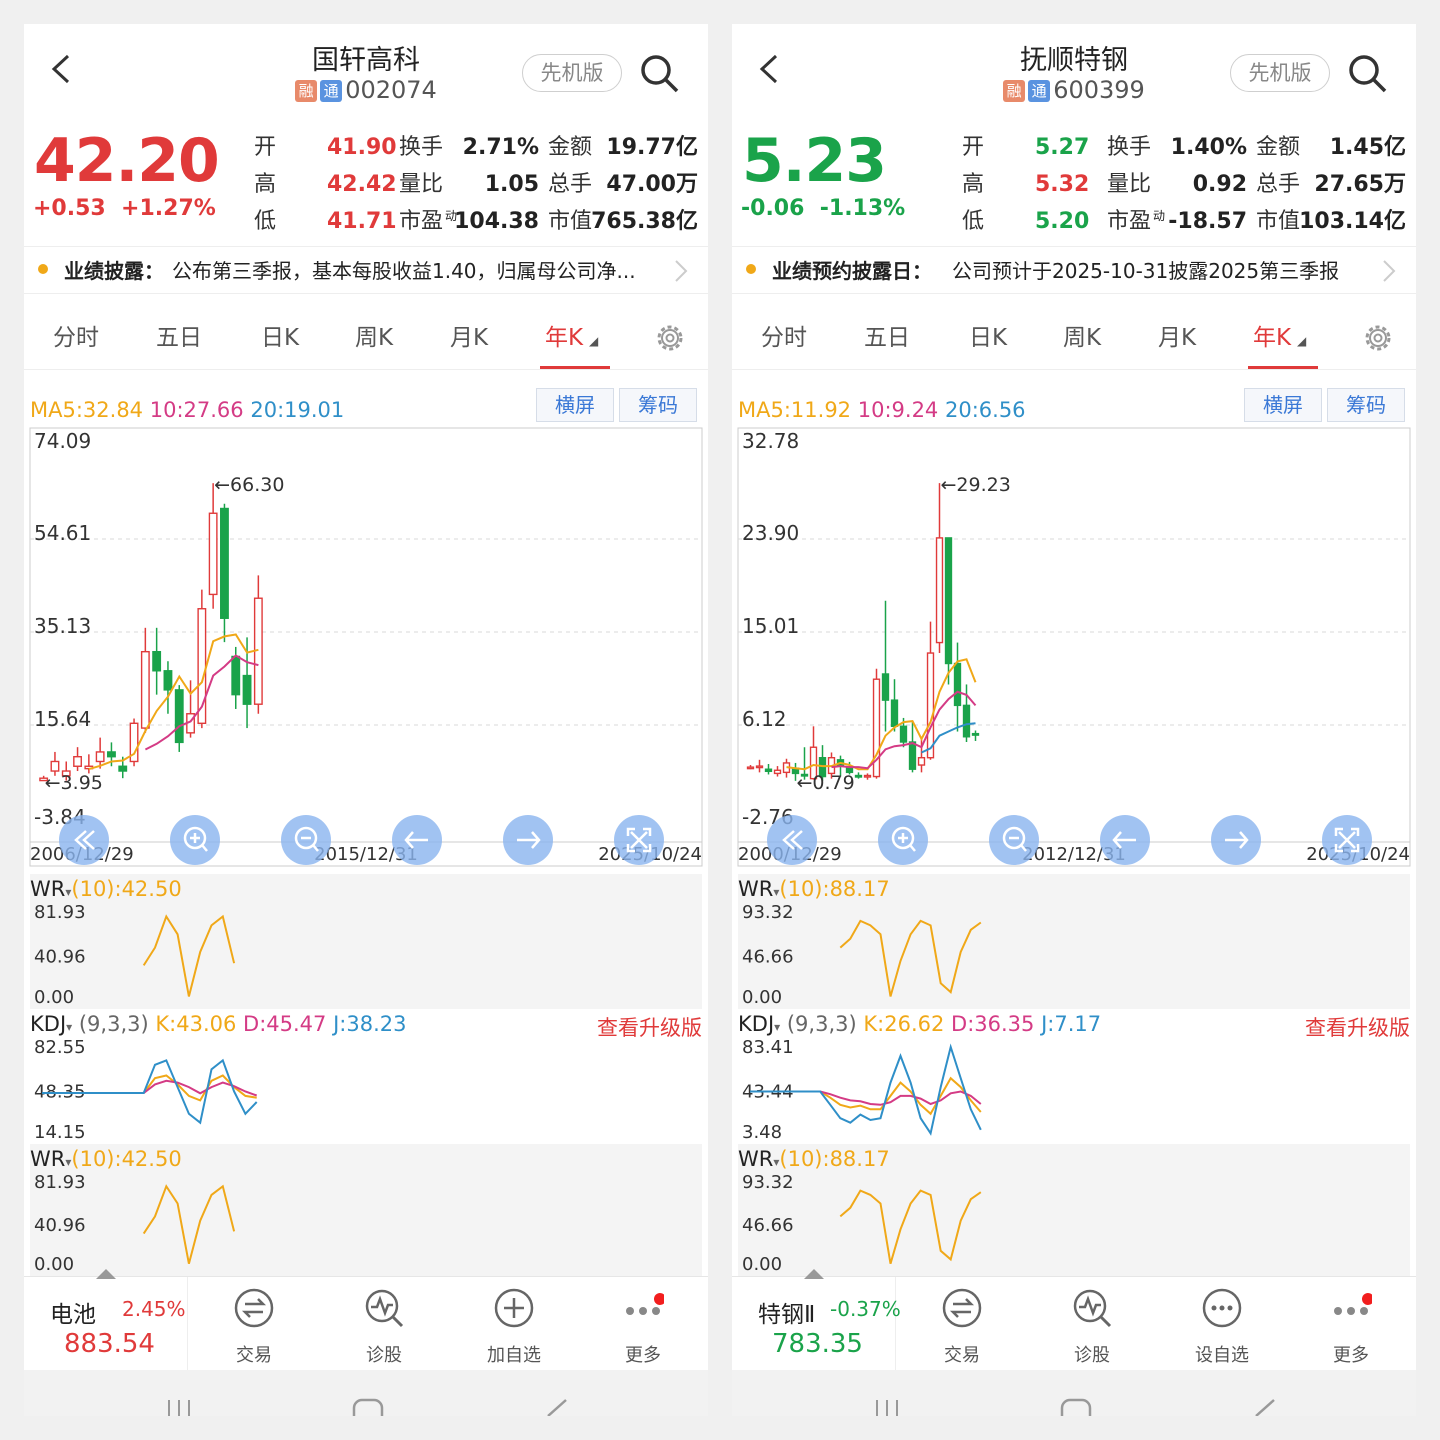  What do you see at coordinates (1389, 271) in the screenshot?
I see `chevron-right-icon` at bounding box center [1389, 271].